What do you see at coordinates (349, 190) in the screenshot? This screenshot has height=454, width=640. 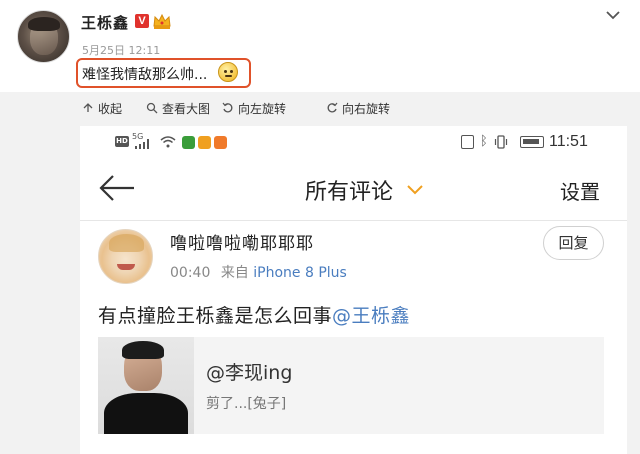 I see `page-title: 所有评论` at bounding box center [349, 190].